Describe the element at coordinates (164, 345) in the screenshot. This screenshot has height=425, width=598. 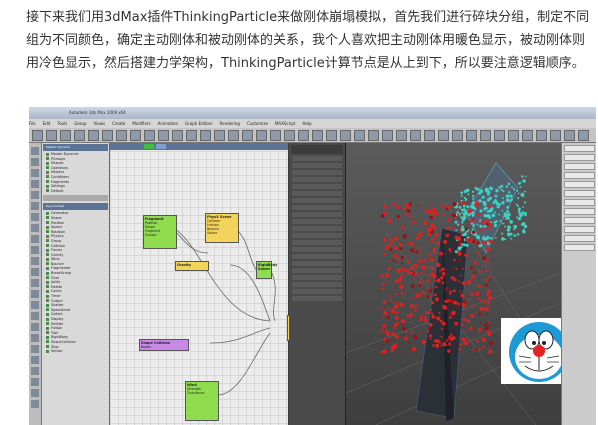
I see `graph-node: Shape Collision Nodes` at that location.